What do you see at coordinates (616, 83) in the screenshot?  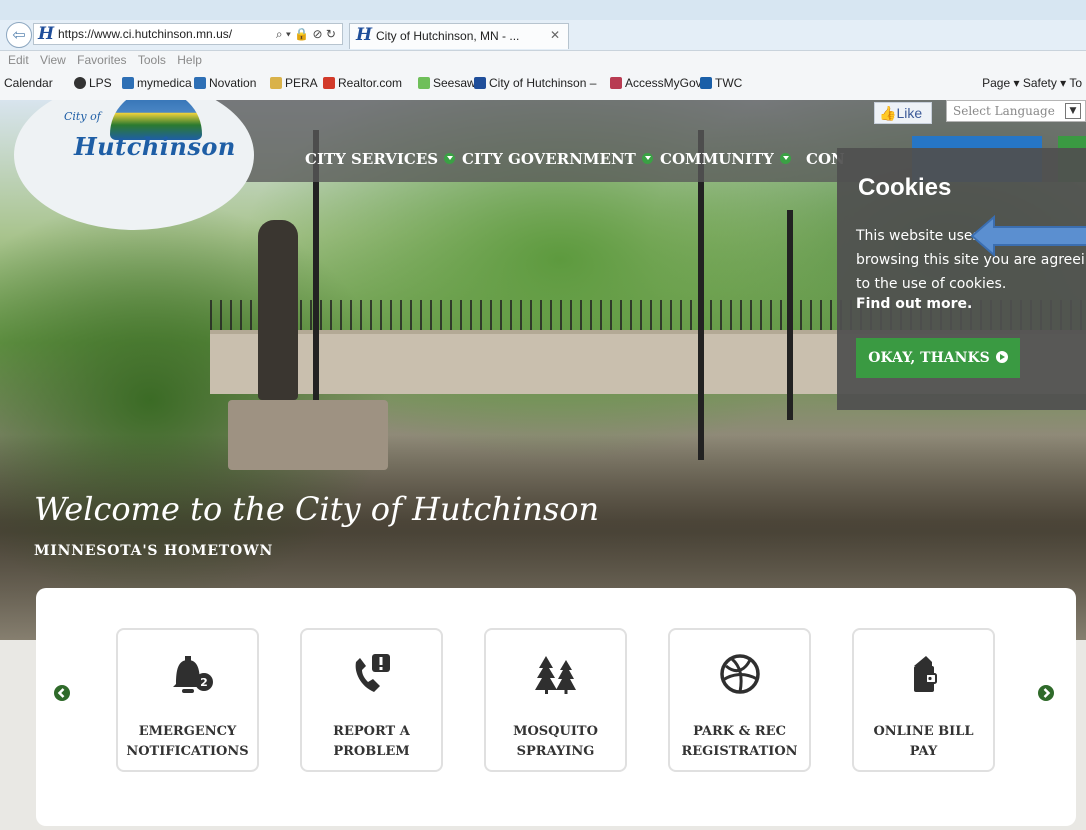 I see `accessmygov-icon` at bounding box center [616, 83].